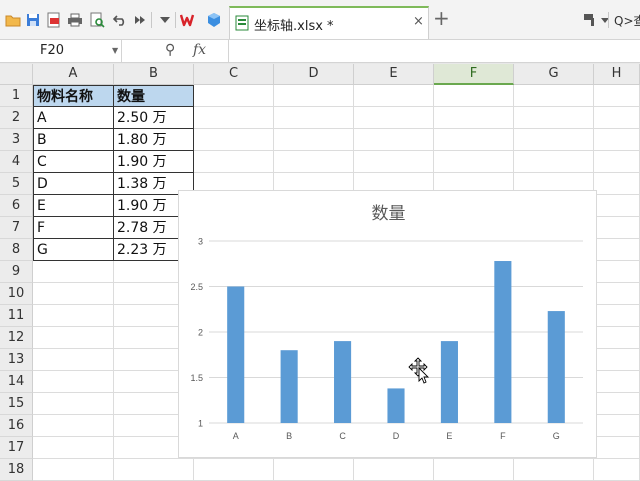  I want to click on column-header-g: G, so click(554, 74).